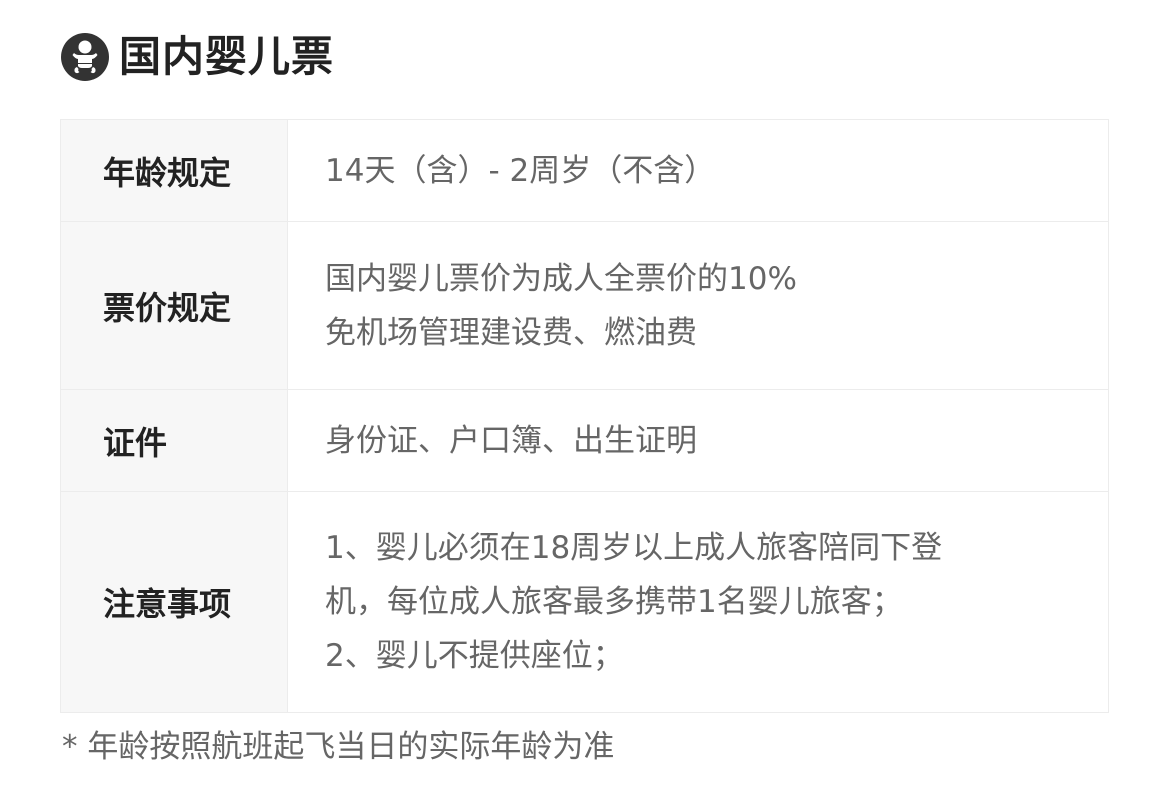 The height and width of the screenshot is (798, 1170). What do you see at coordinates (520, 170) in the screenshot?
I see `value-line: 14天（含）- 2周岁（不含）` at bounding box center [520, 170].